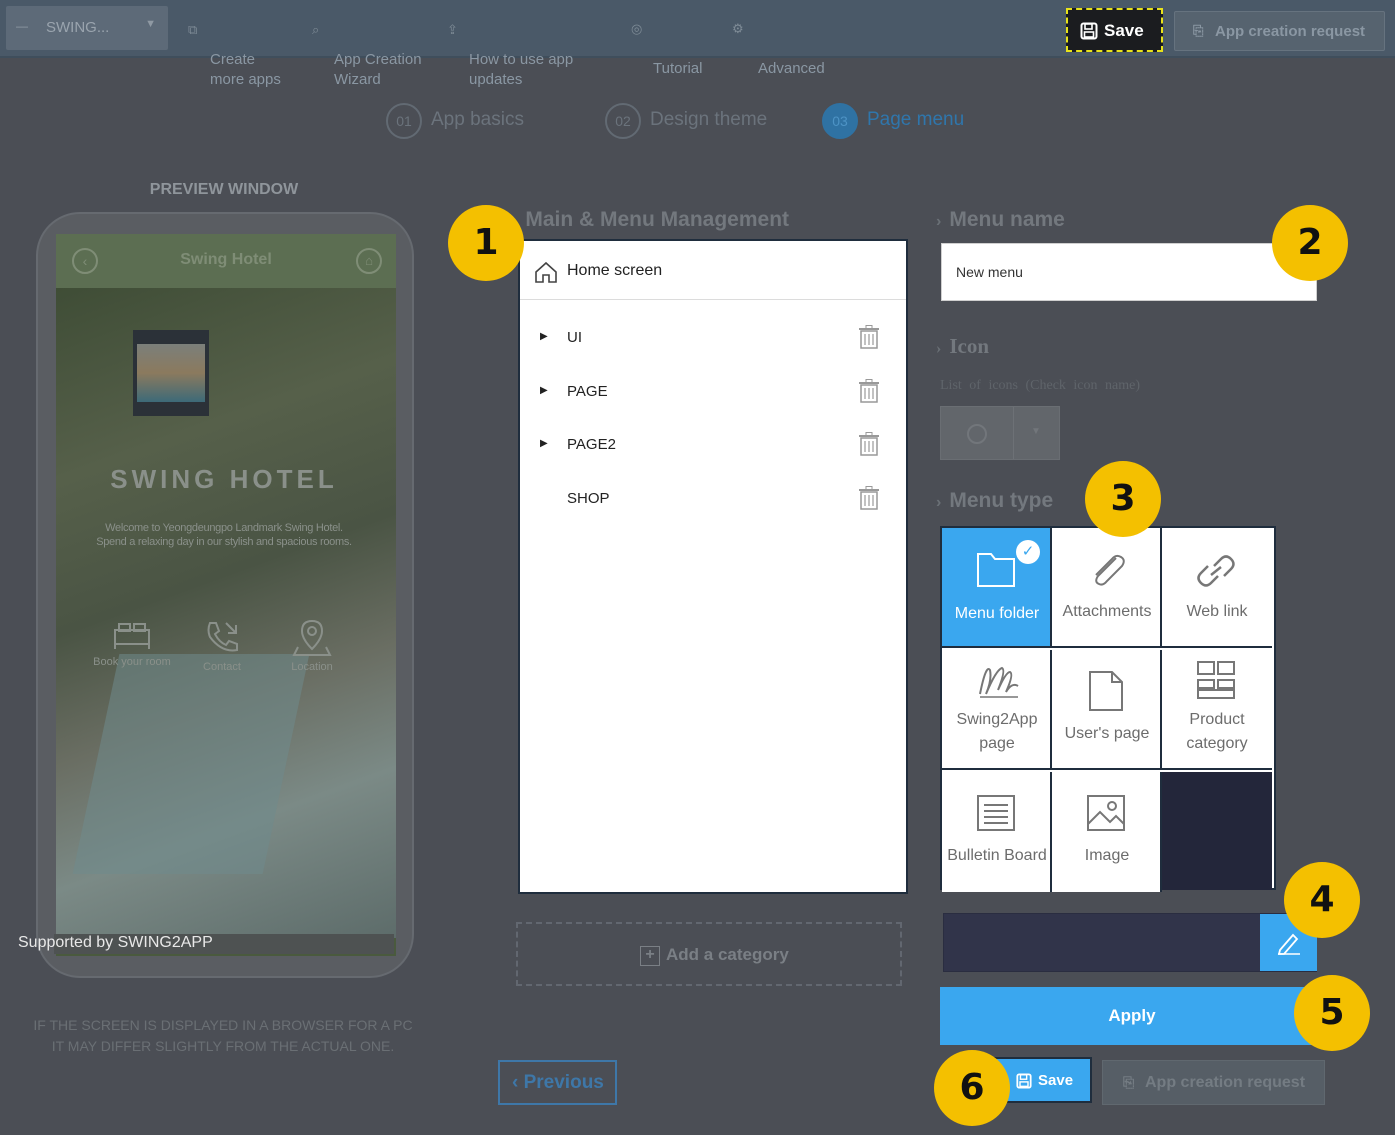  What do you see at coordinates (997, 710) in the screenshot?
I see `menu-type-swing2app-page: Swing2App page` at bounding box center [997, 710].